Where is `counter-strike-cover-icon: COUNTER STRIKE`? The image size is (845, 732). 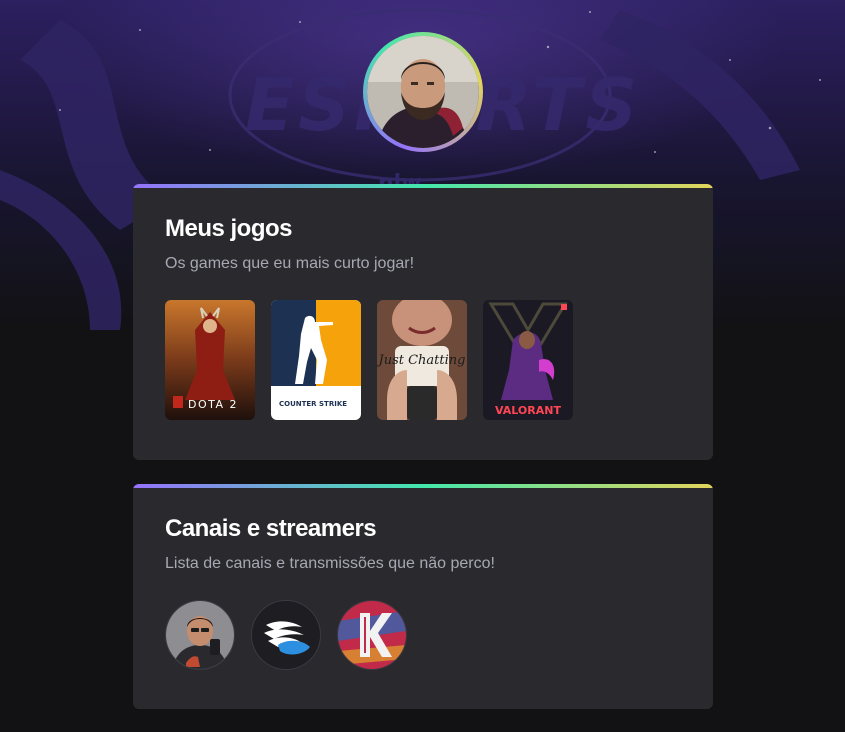 counter-strike-cover-icon: COUNTER STRIKE is located at coordinates (316, 360).